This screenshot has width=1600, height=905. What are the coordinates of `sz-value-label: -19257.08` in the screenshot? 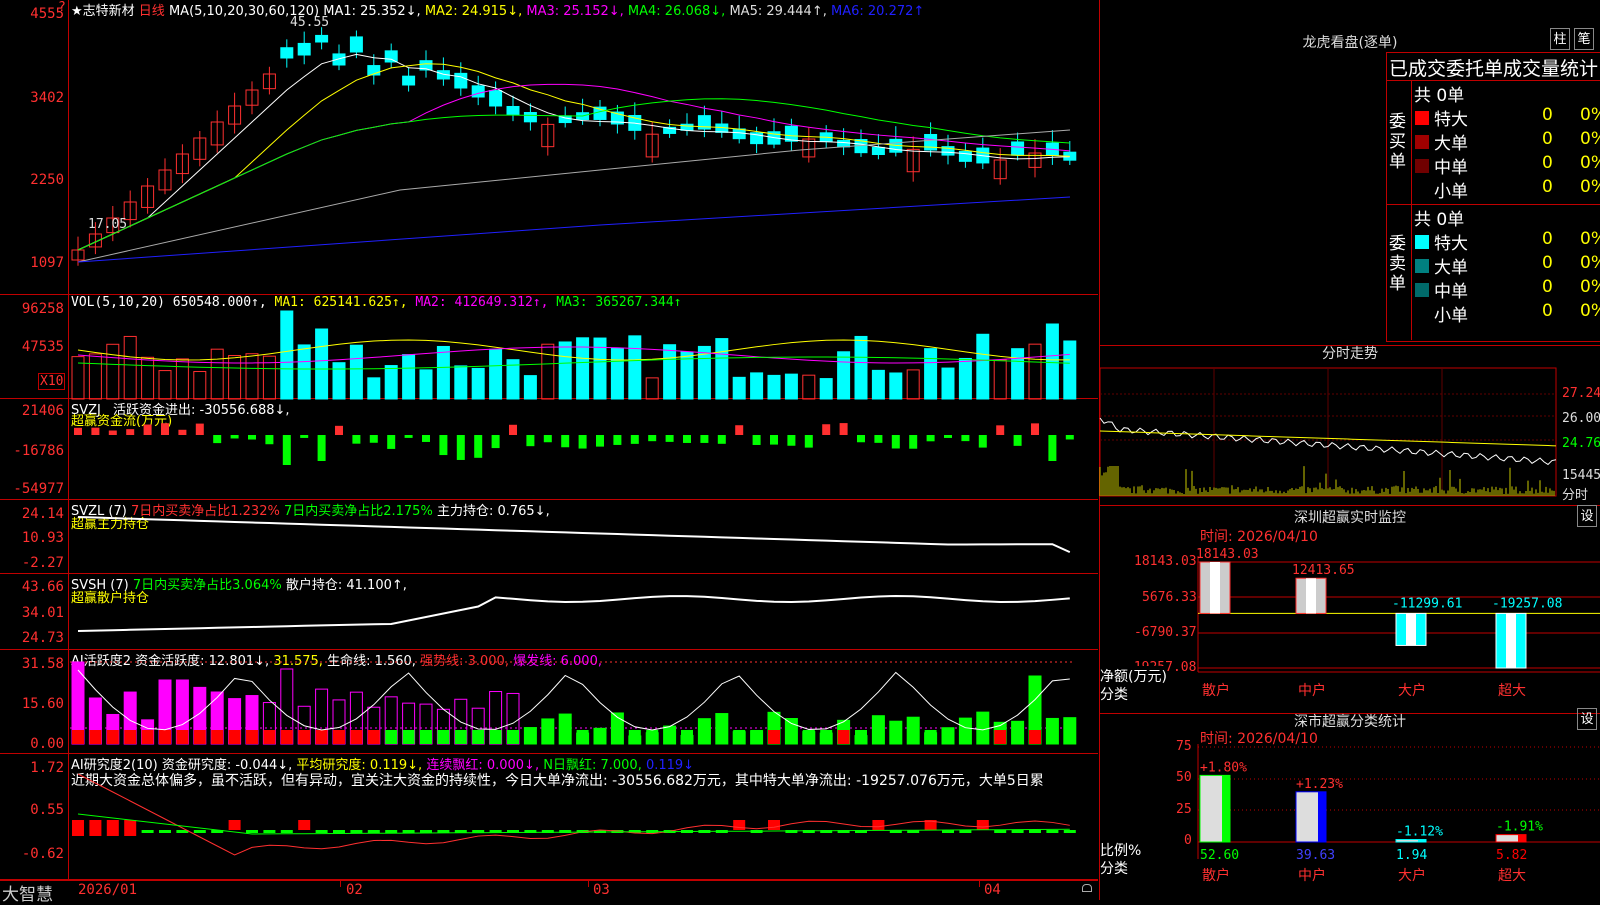 It's located at (1527, 603).